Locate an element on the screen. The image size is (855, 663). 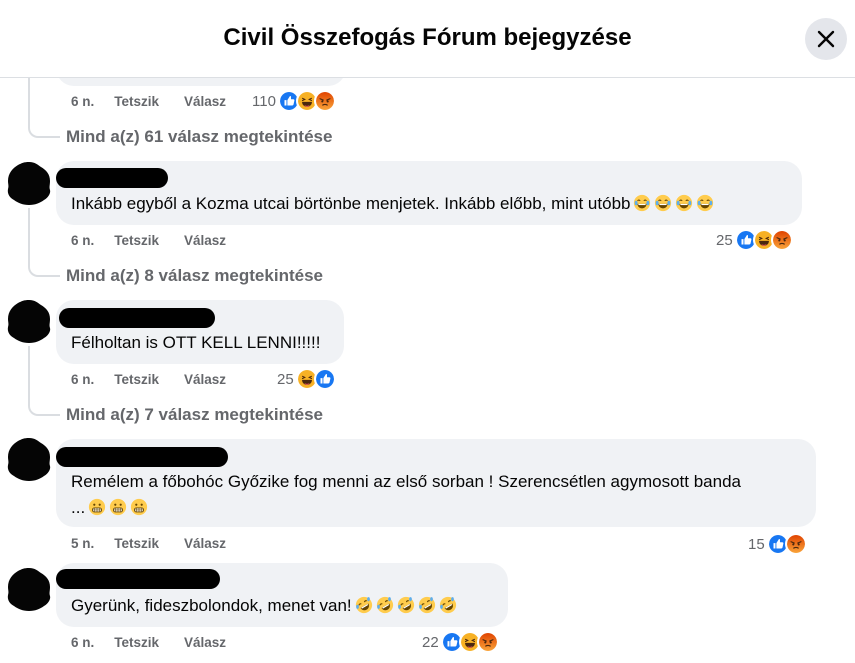
dialog-header: Civil Összefogás Fórum bejegyzése is located at coordinates (427, 39).